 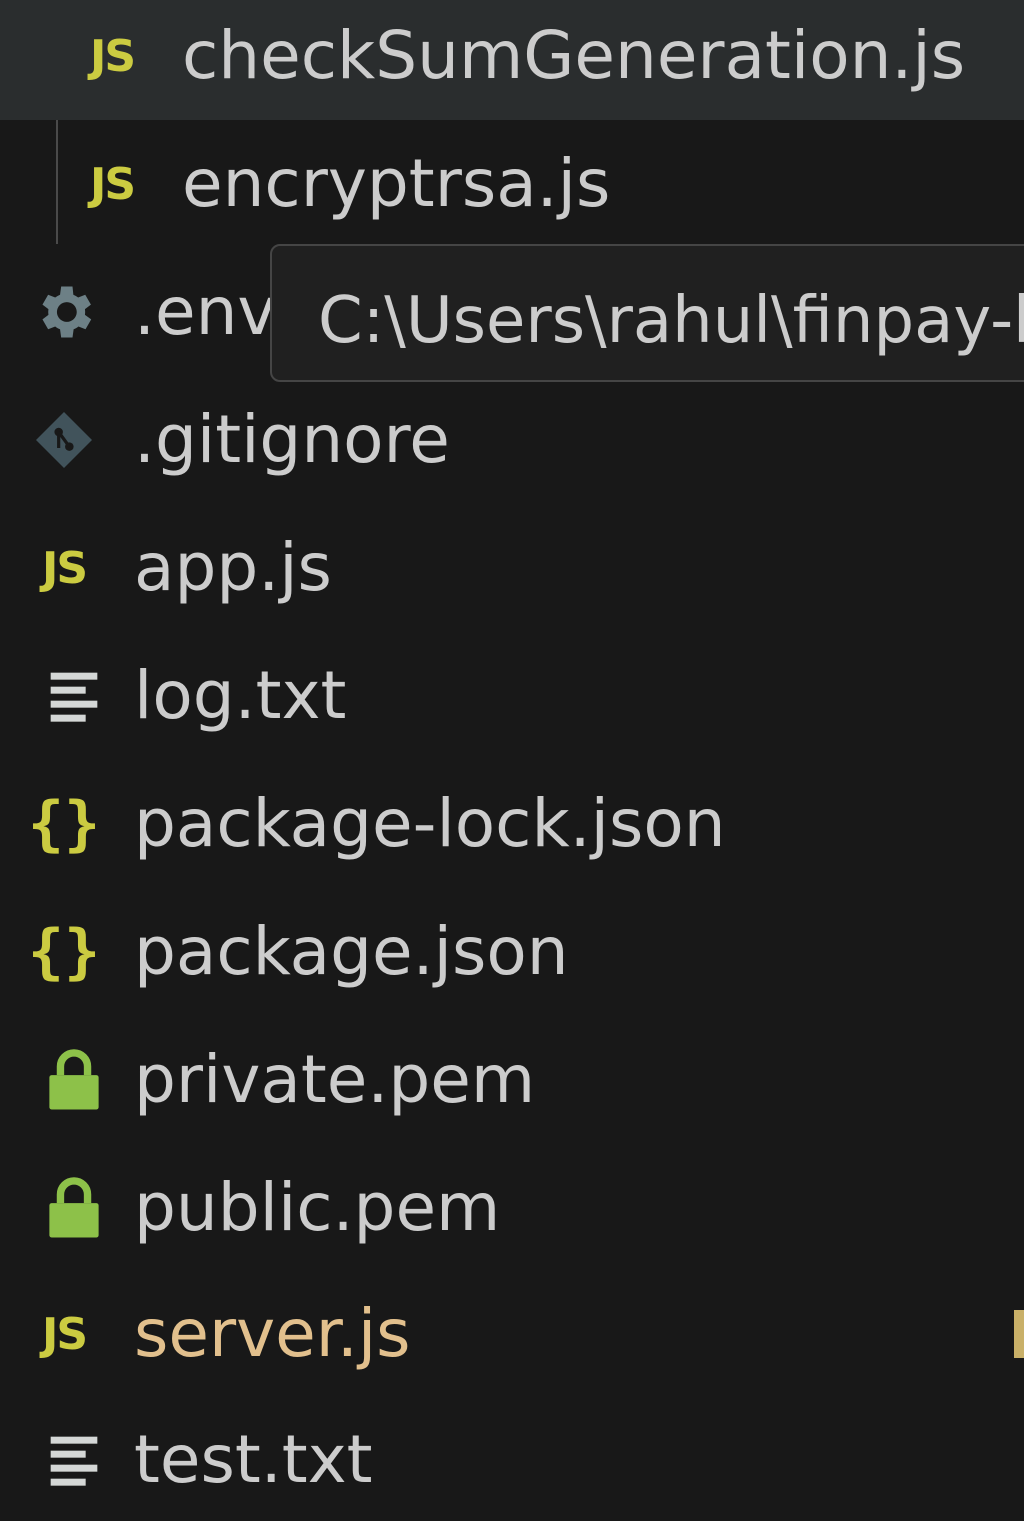 What do you see at coordinates (430, 823) in the screenshot?
I see `file-label: package-lock.json` at bounding box center [430, 823].